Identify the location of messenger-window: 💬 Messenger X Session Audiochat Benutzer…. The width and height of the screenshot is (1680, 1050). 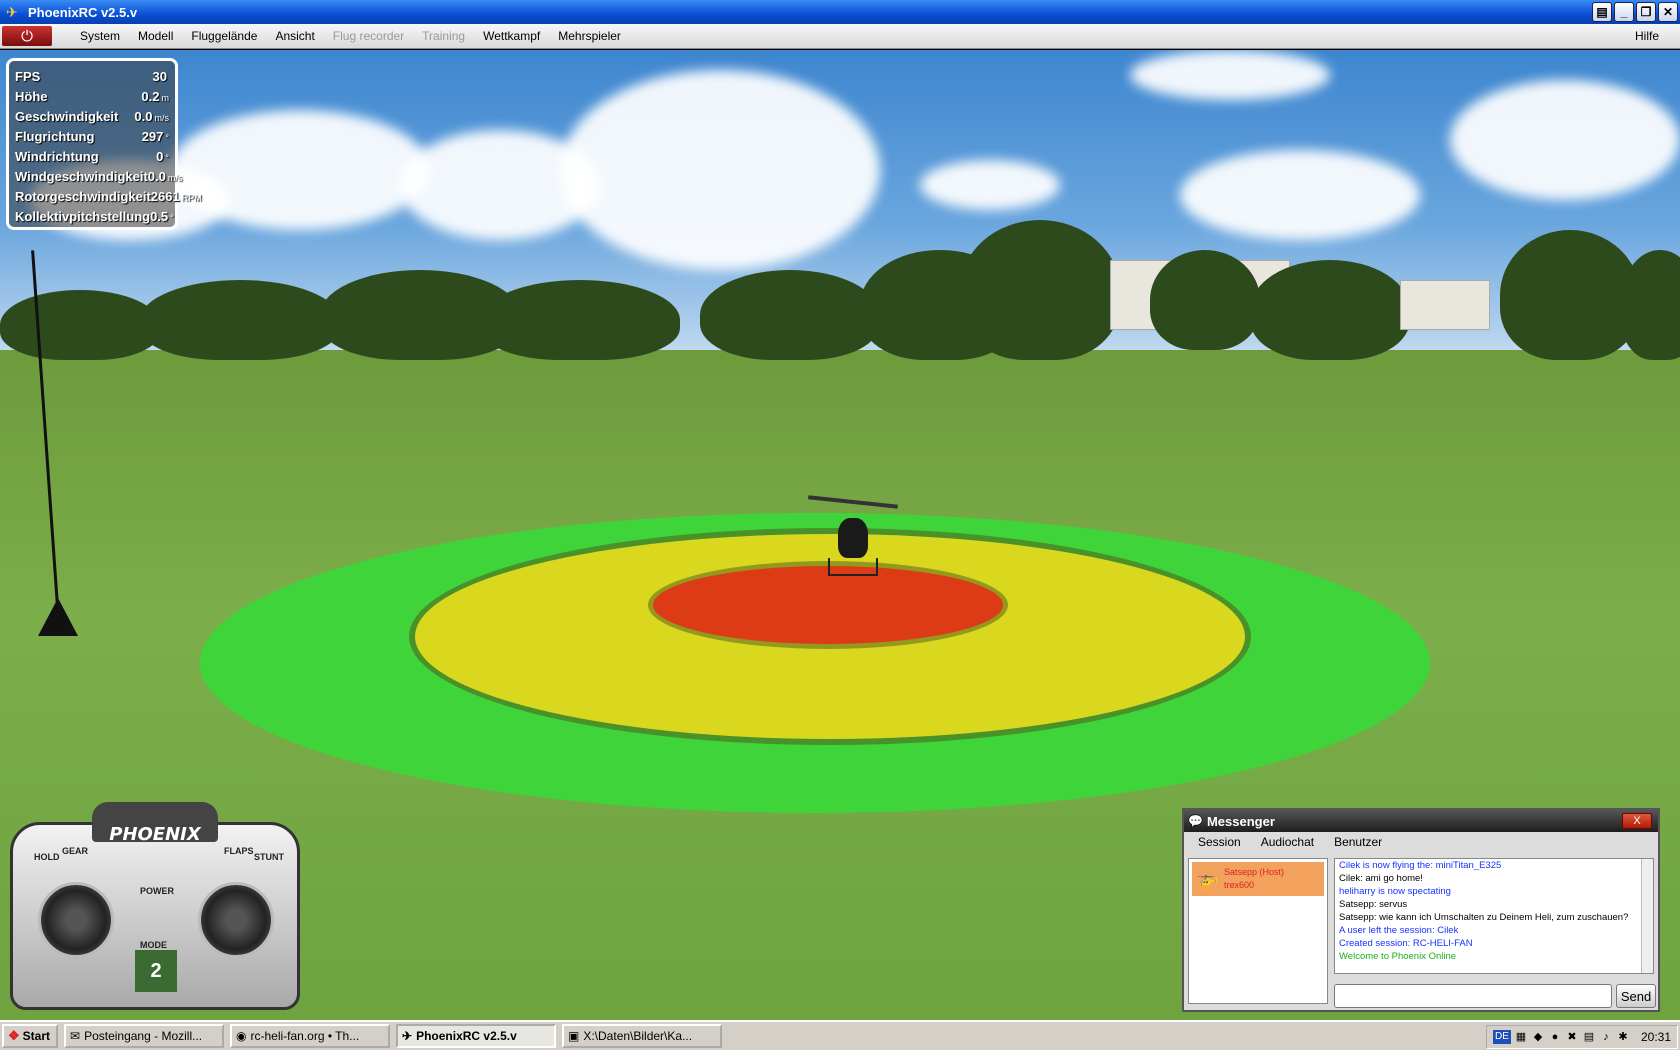
(1421, 910).